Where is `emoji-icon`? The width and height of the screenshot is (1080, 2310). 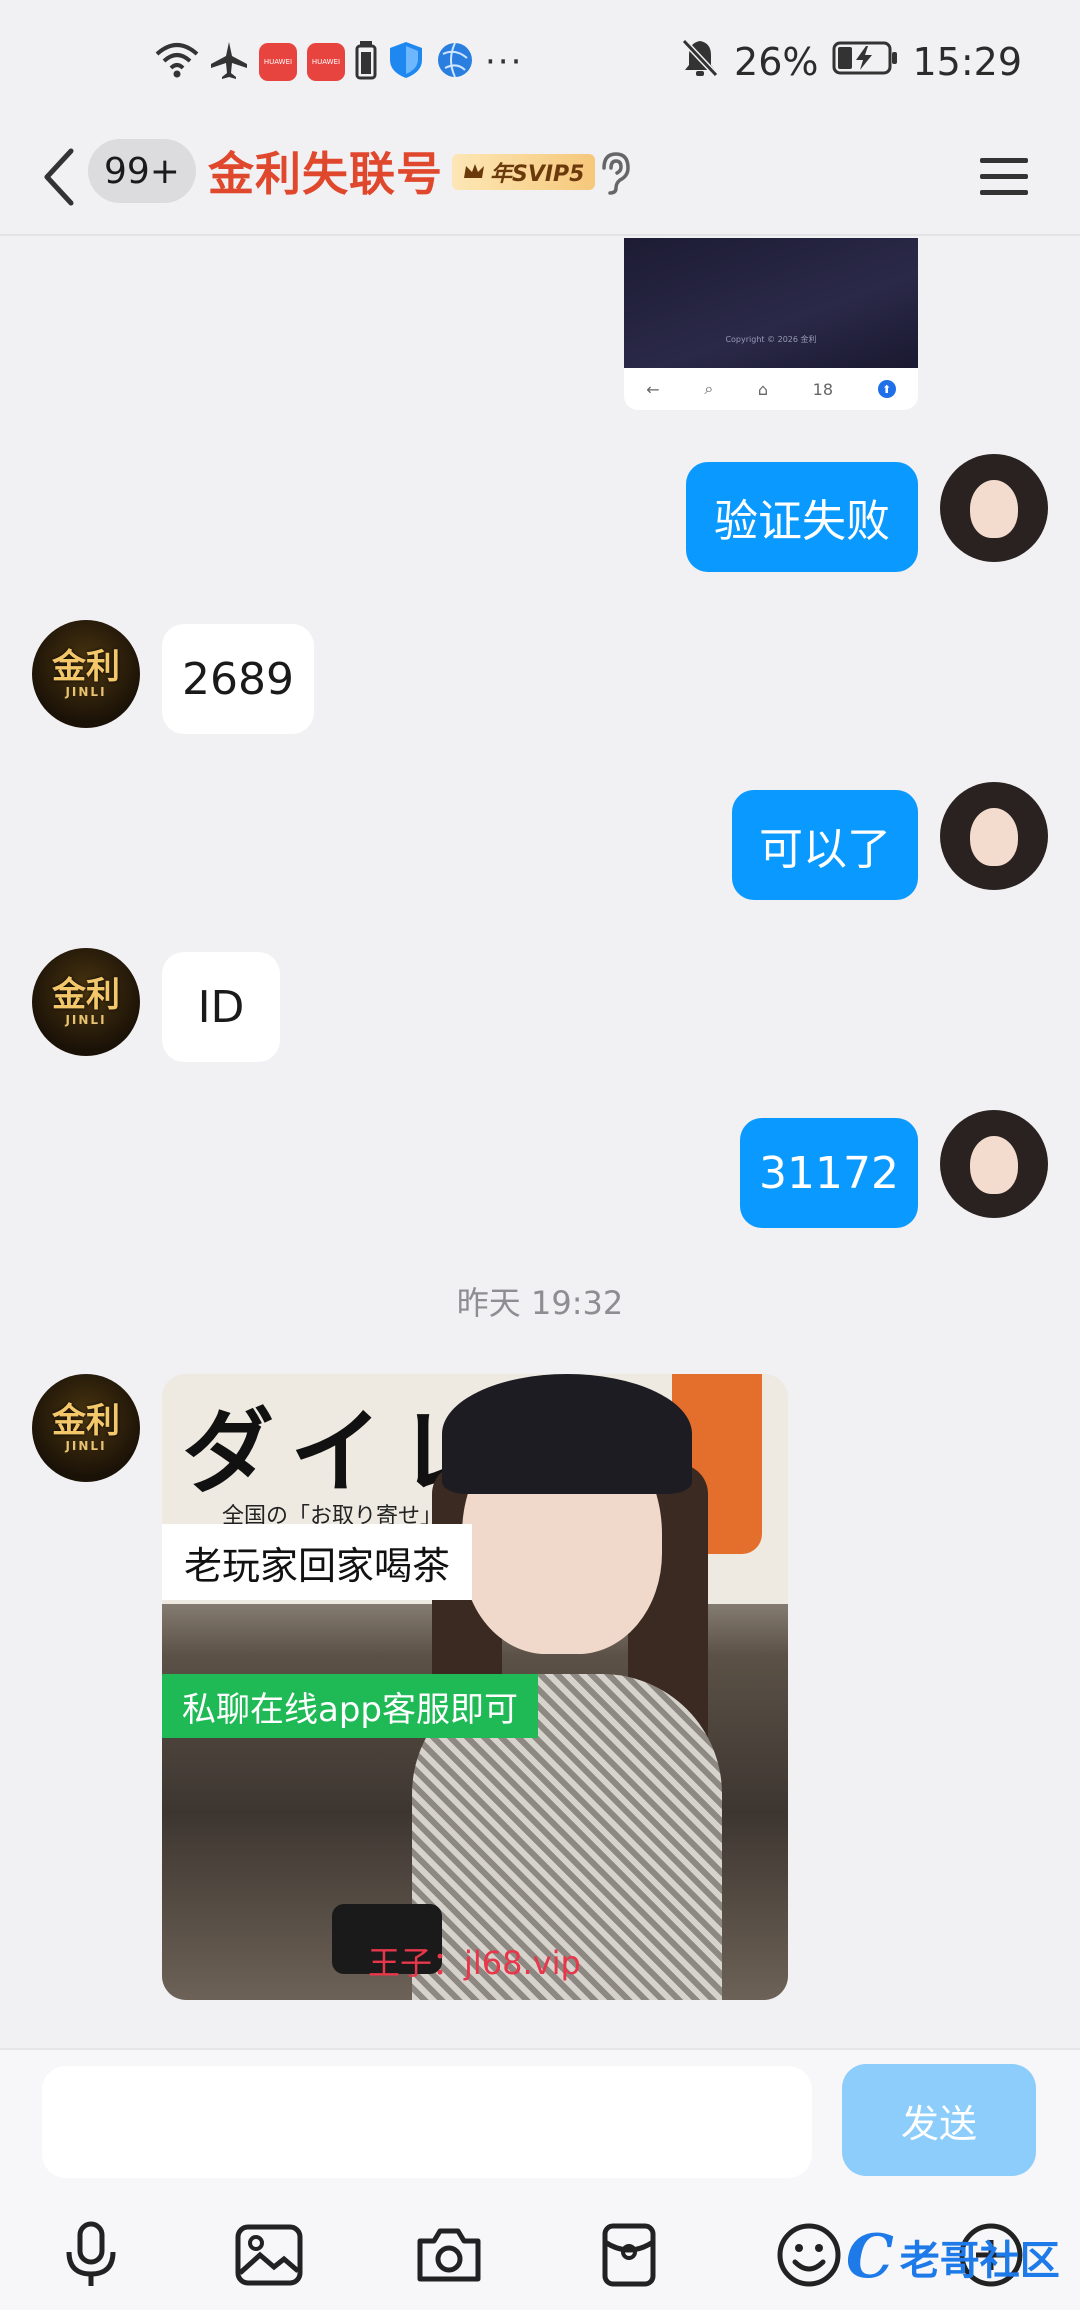
emoji-icon is located at coordinates (809, 2255).